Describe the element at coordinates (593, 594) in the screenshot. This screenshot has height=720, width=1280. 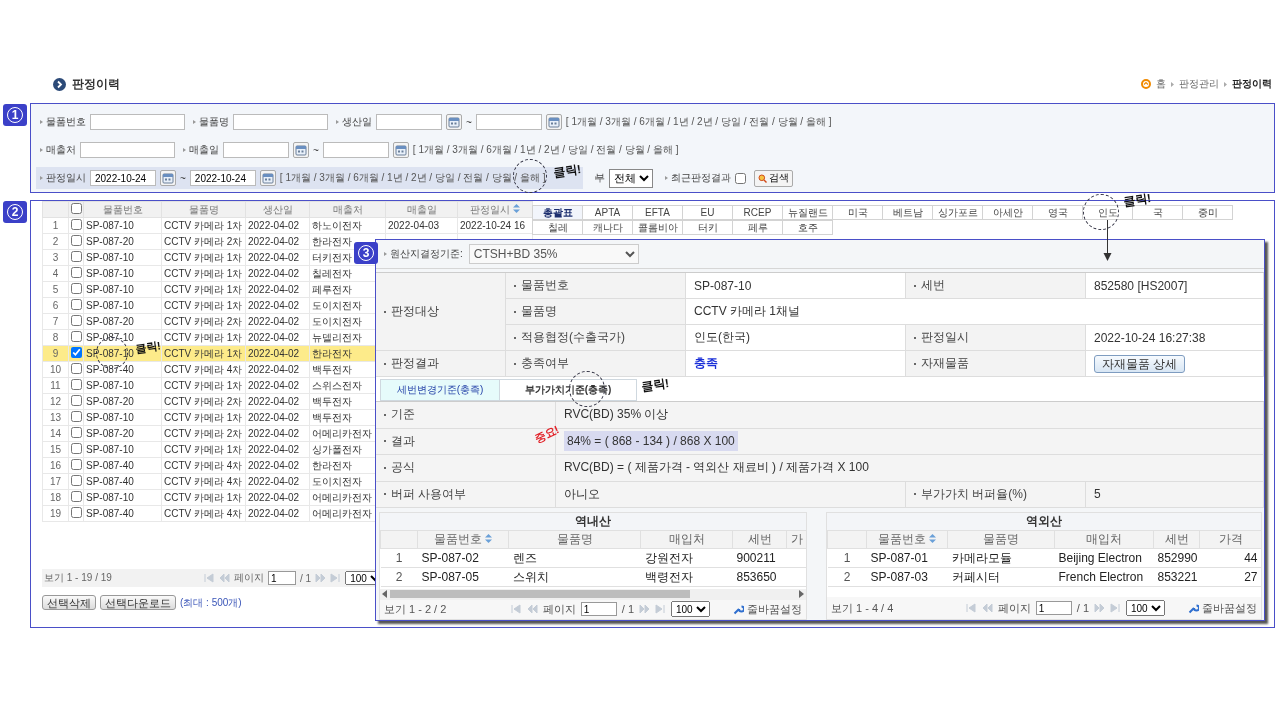
I see `horizontal-scrollbar` at that location.